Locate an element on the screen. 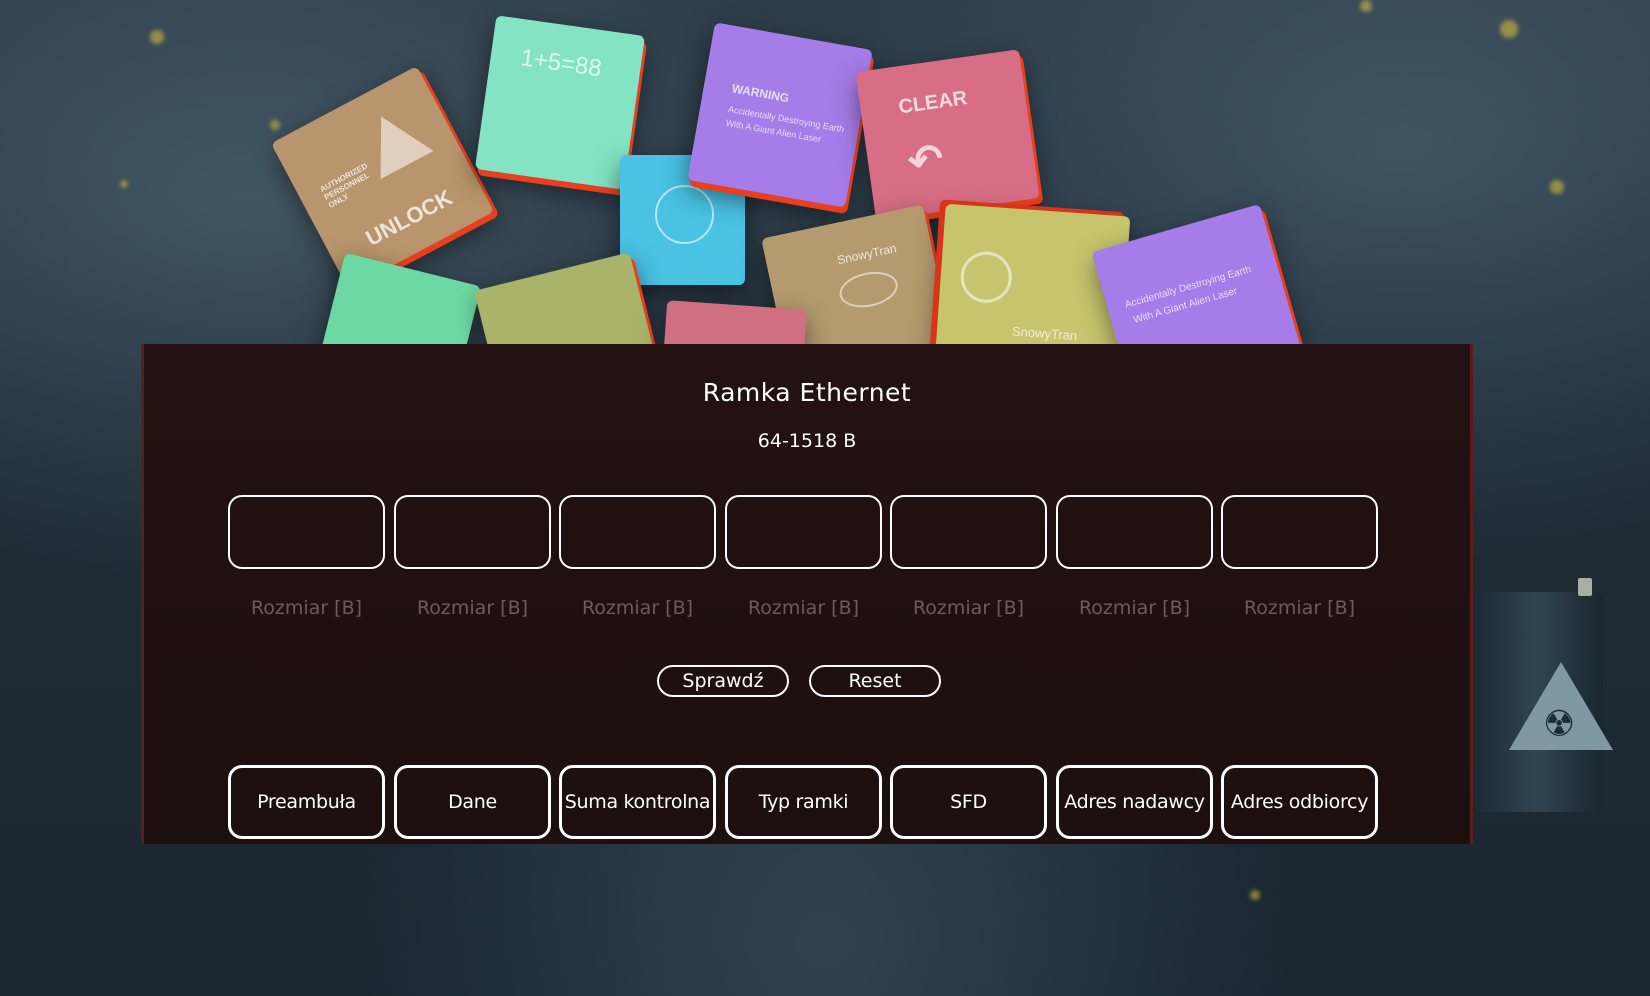 The image size is (1650, 996). radiation-barrel: ☢ is located at coordinates (1543, 702).